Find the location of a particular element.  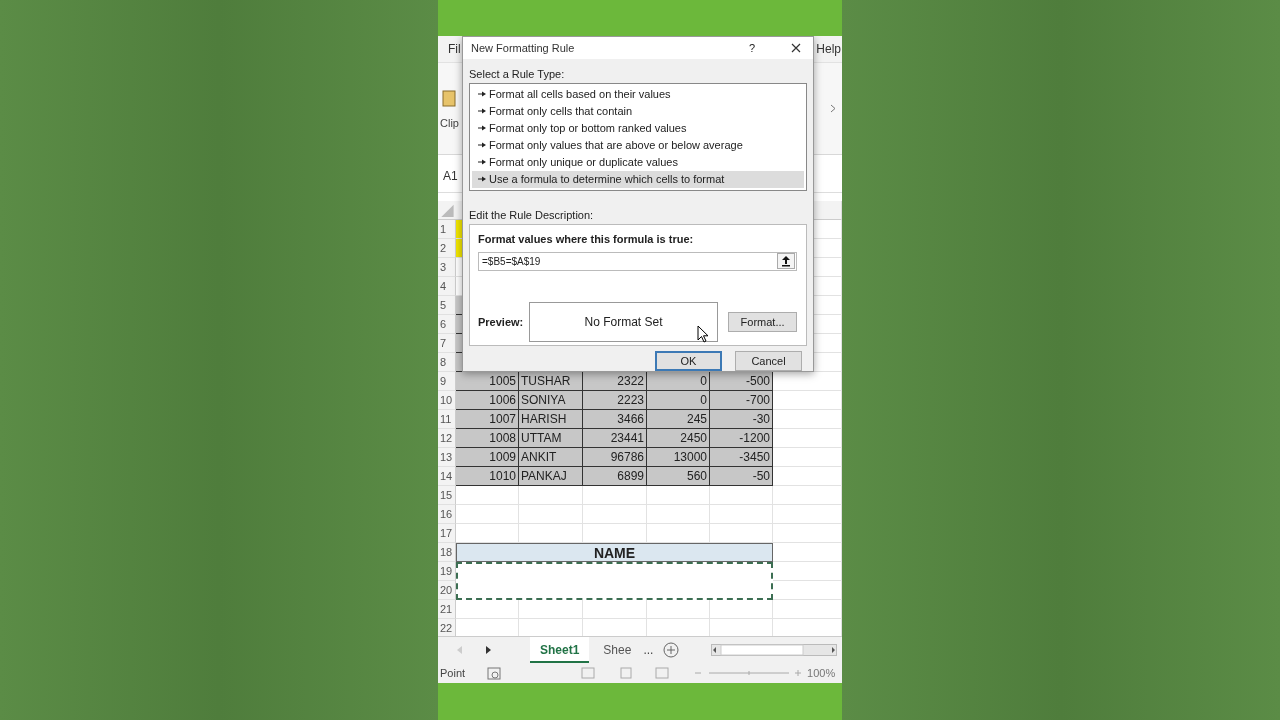

table-cell: ANKIT is located at coordinates (551, 458).